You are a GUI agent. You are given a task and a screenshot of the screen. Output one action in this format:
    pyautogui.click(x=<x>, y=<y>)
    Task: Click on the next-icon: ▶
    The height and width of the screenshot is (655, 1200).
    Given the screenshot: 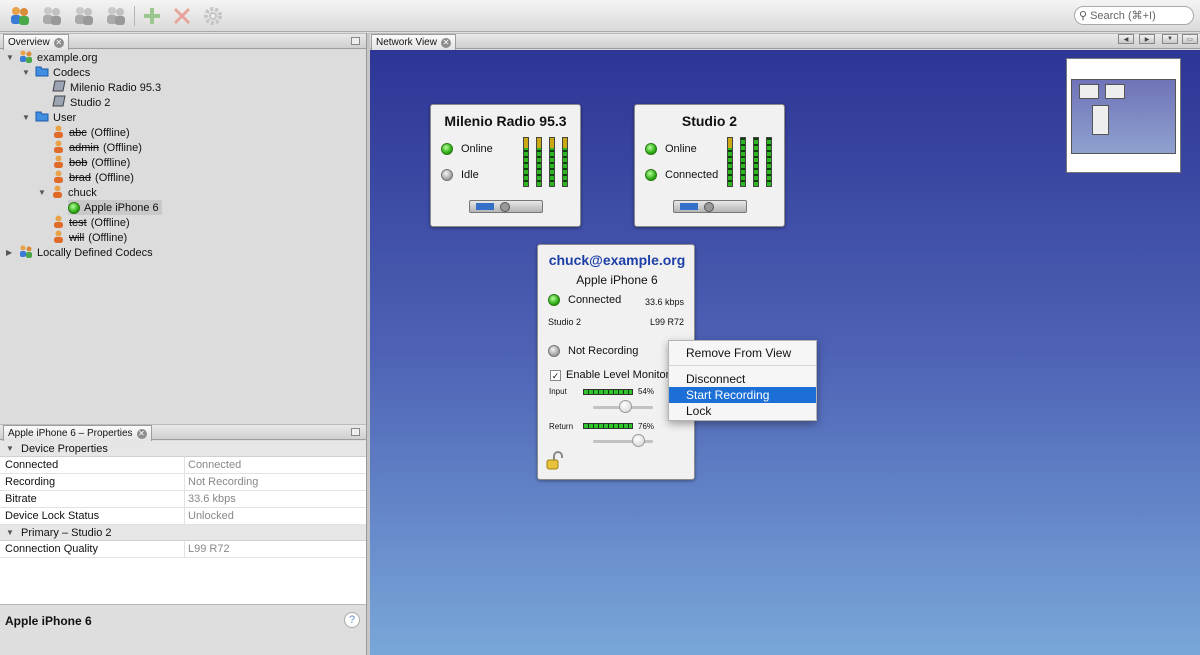 What is the action you would take?
    pyautogui.click(x=1147, y=39)
    